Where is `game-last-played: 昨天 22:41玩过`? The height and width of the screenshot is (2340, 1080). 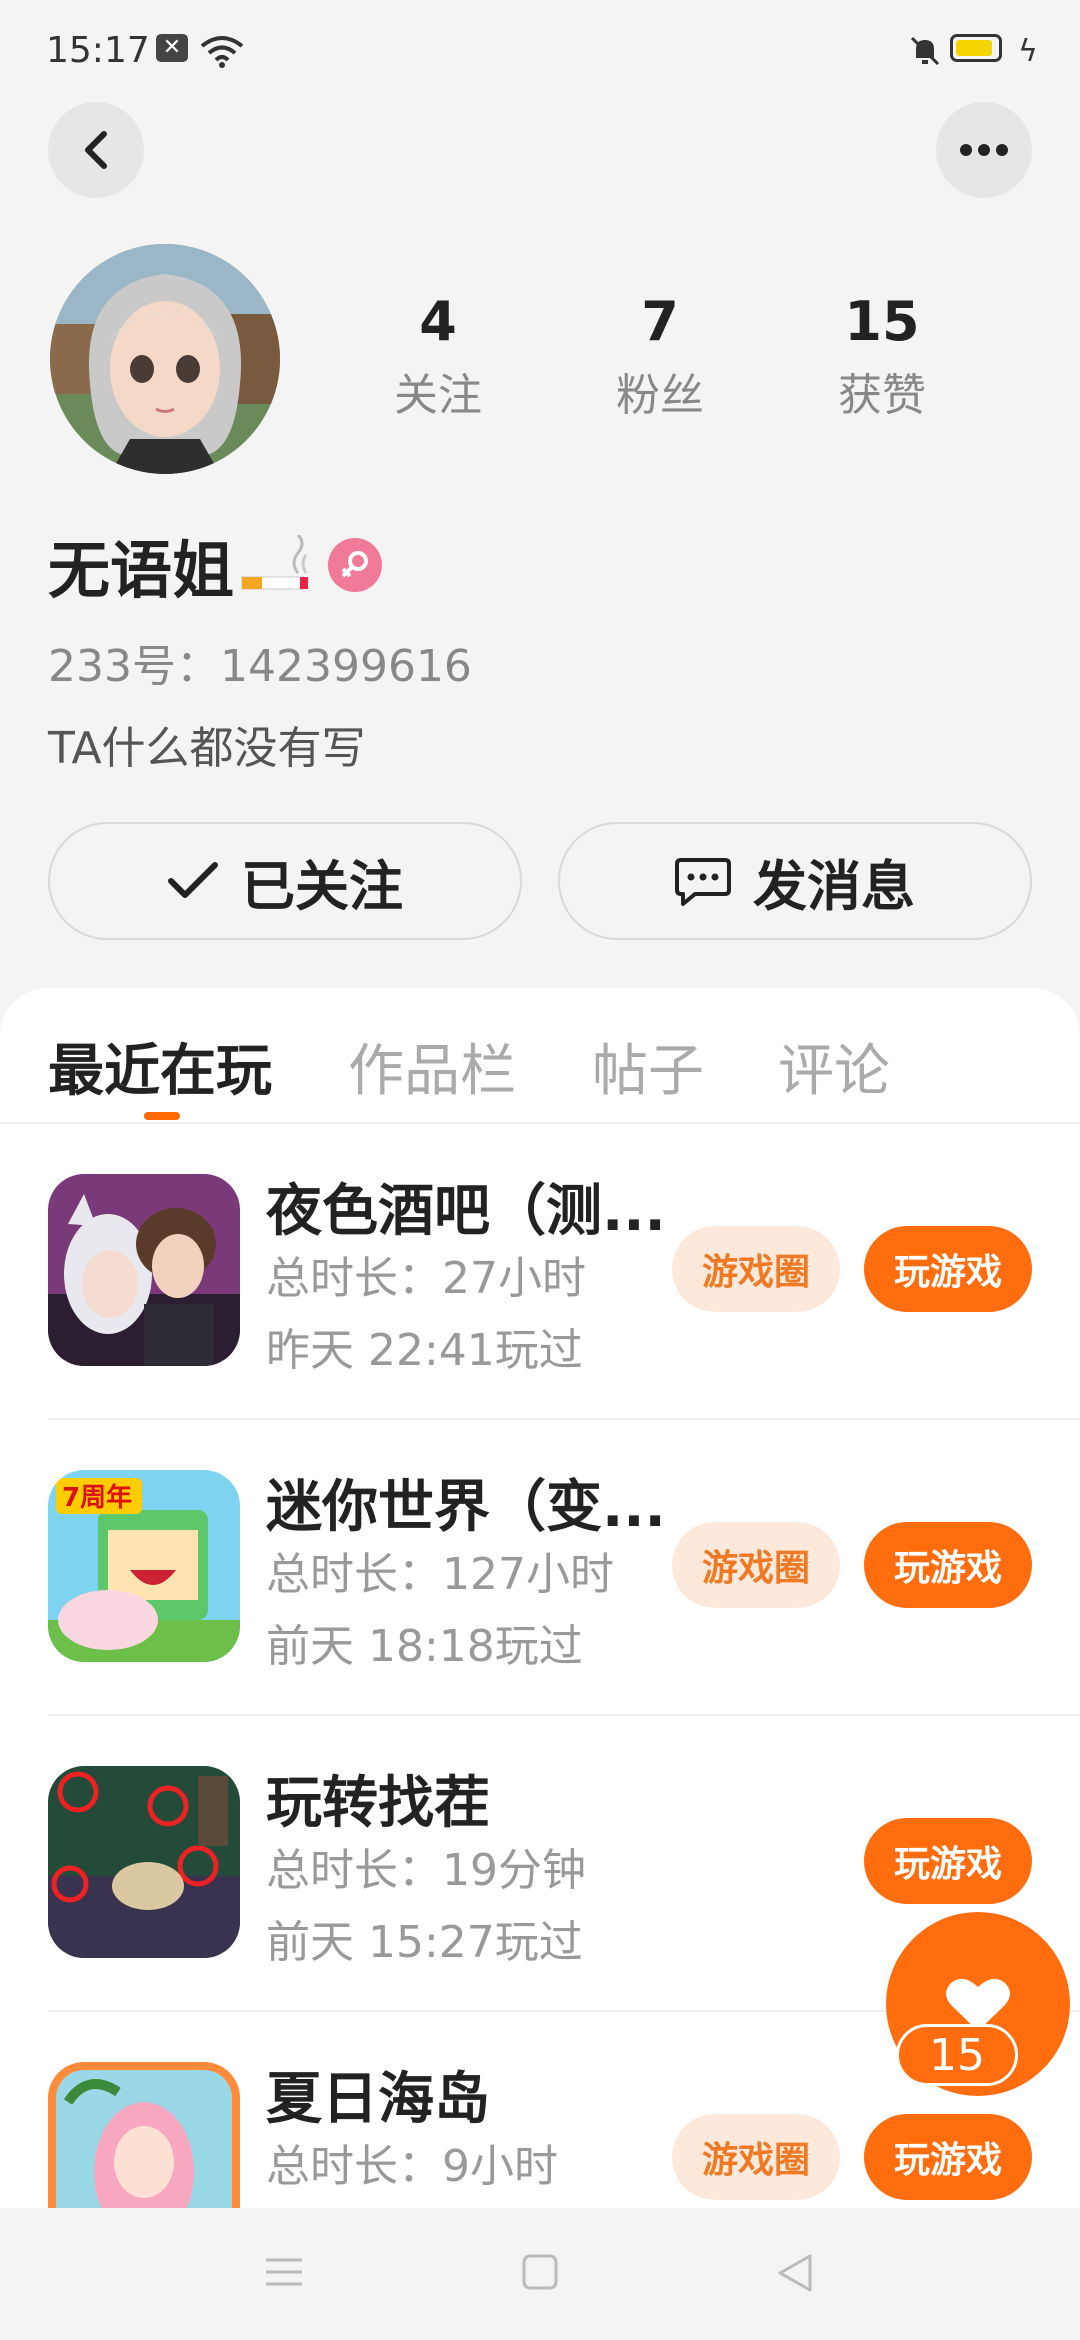 game-last-played: 昨天 22:41玩过 is located at coordinates (424, 1350).